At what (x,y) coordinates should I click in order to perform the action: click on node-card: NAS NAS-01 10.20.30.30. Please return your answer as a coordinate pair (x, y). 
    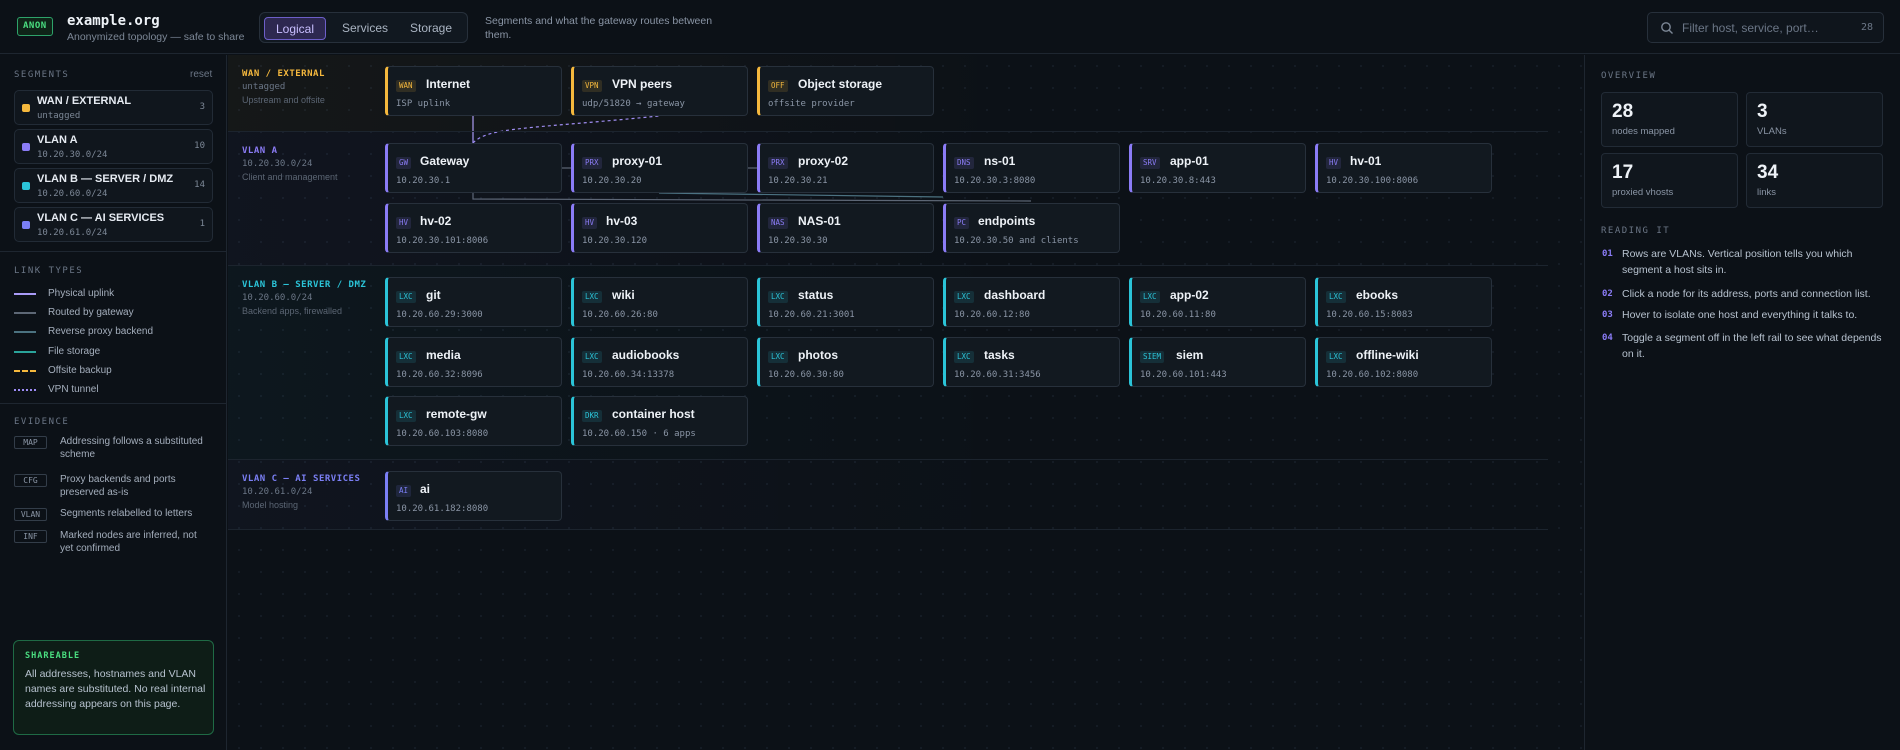
    Looking at the image, I should click on (845, 228).